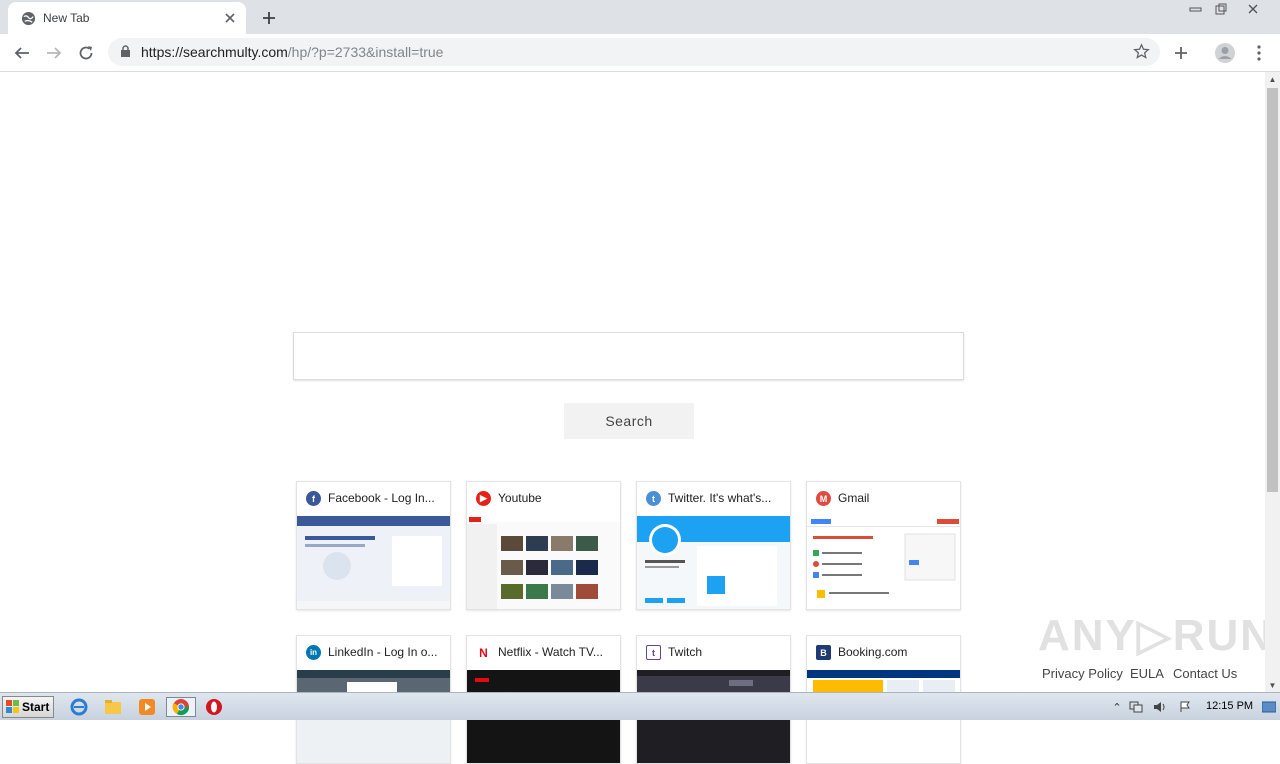 The image size is (1280, 764). Describe the element at coordinates (113, 707) in the screenshot. I see `file-explorer-icon` at that location.